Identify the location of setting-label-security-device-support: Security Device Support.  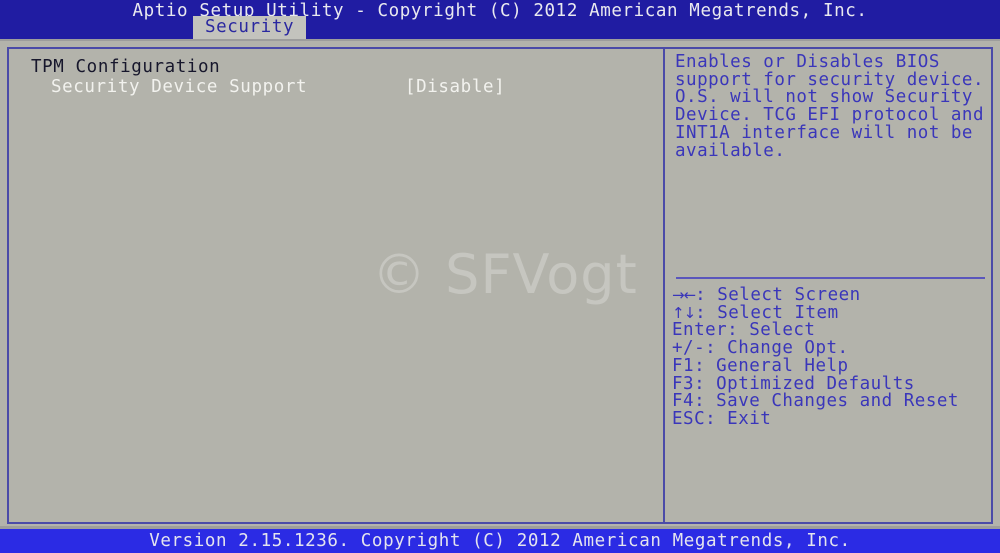
(179, 87).